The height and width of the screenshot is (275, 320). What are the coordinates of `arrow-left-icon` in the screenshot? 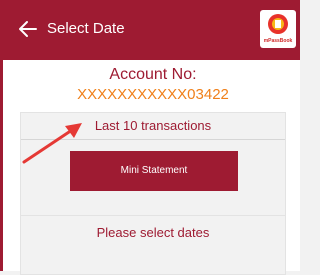 It's located at (28, 29).